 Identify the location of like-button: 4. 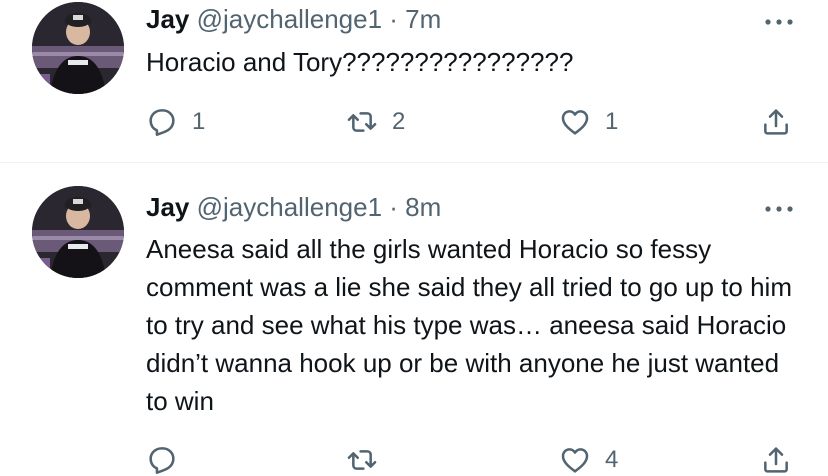
(588, 458).